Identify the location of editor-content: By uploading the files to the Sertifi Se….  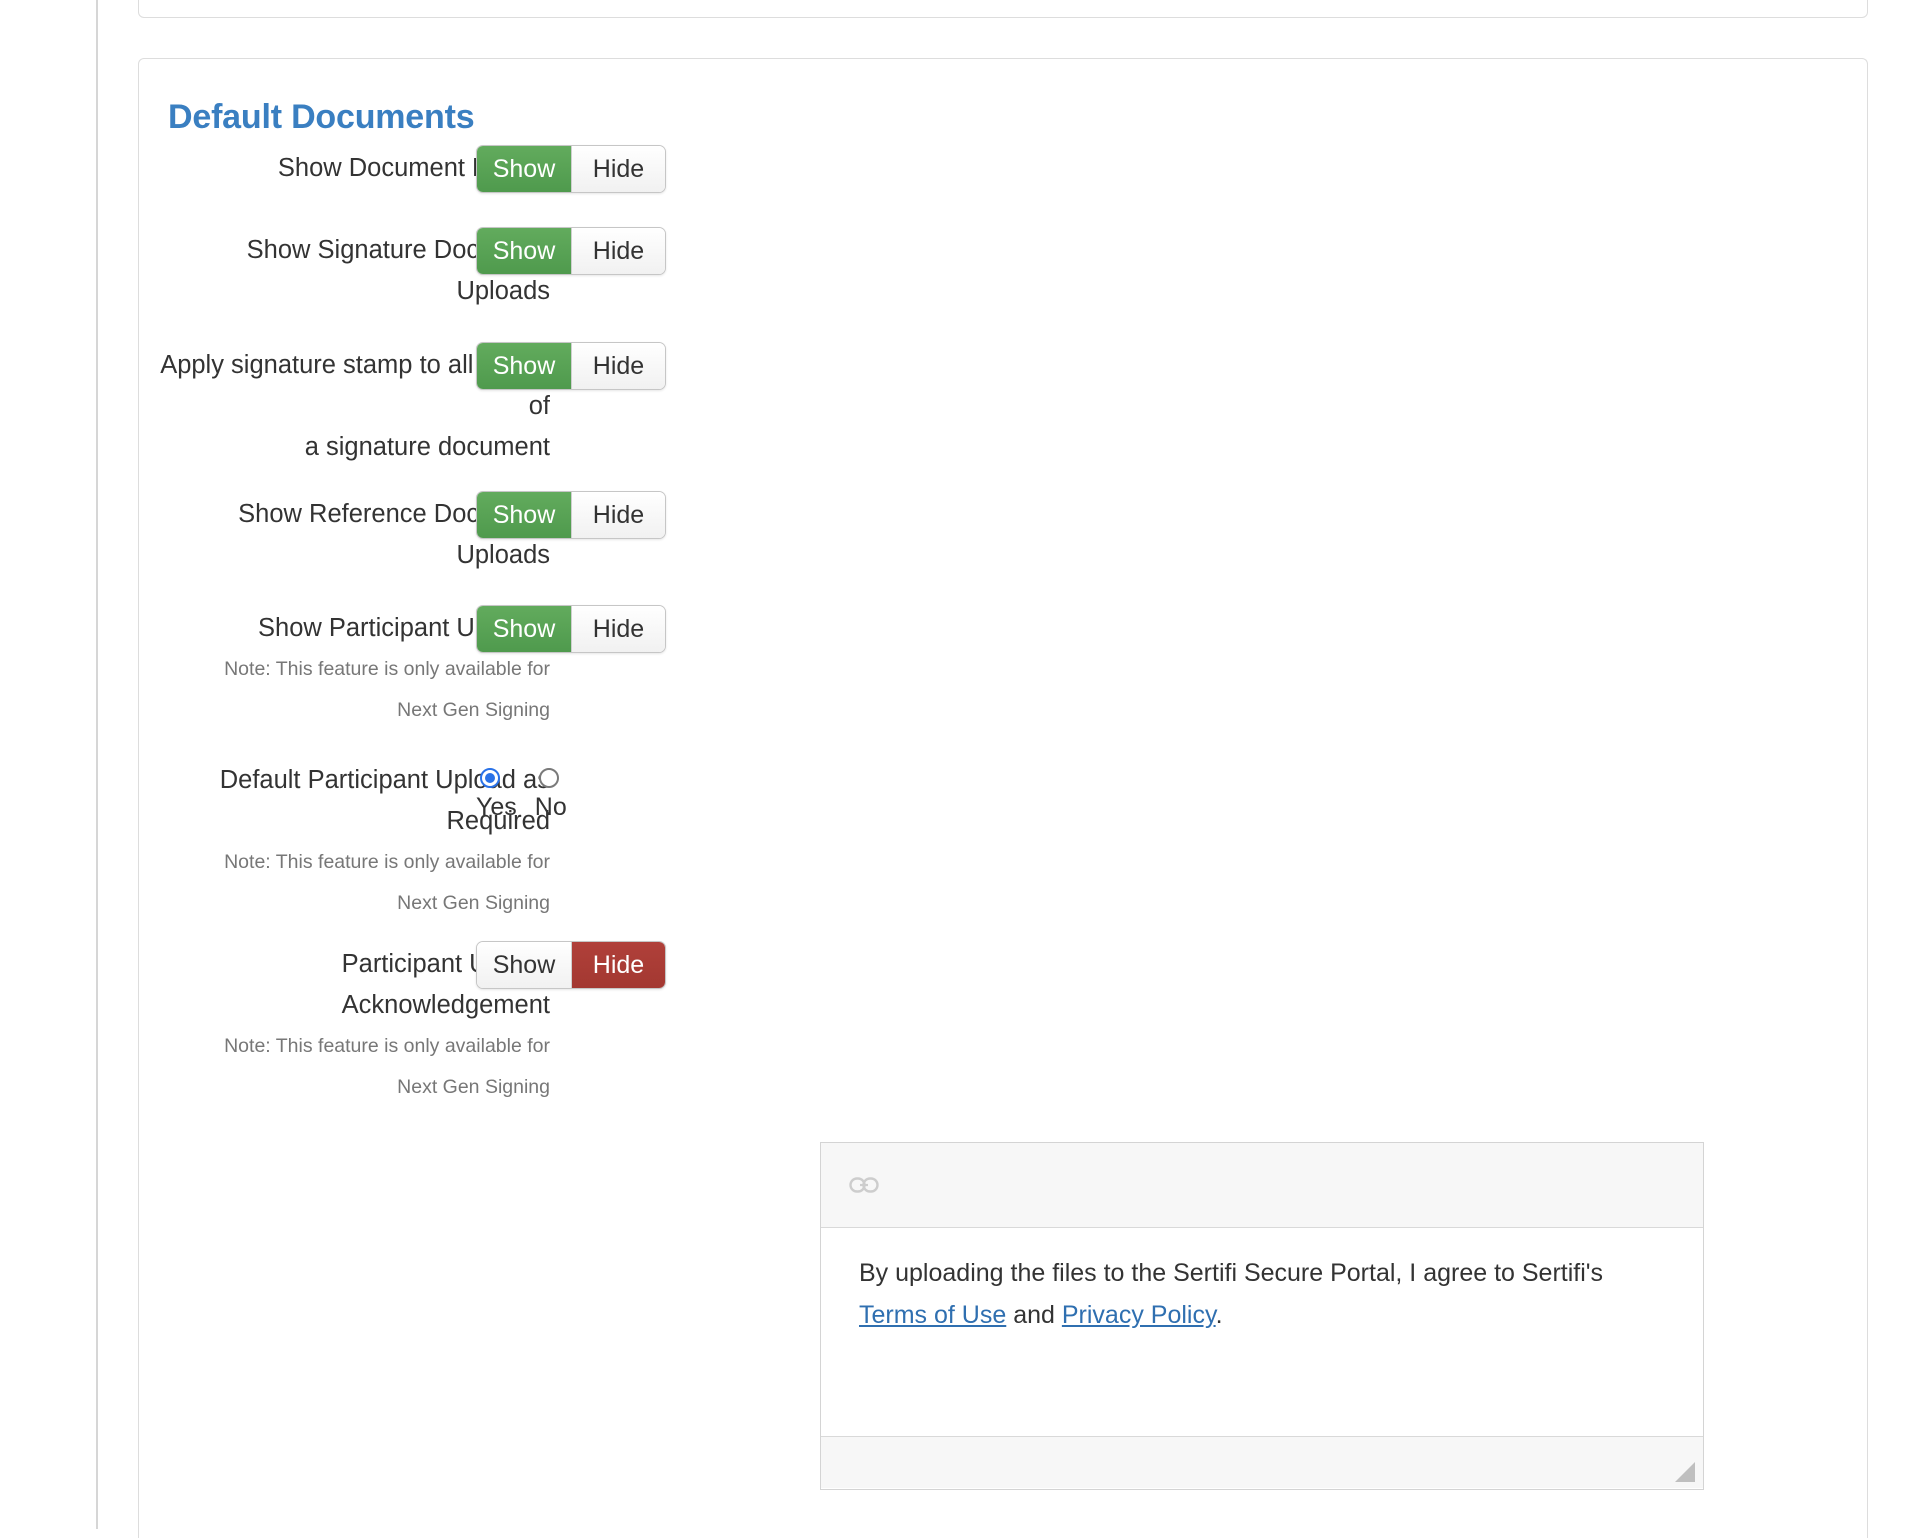
(1262, 1332).